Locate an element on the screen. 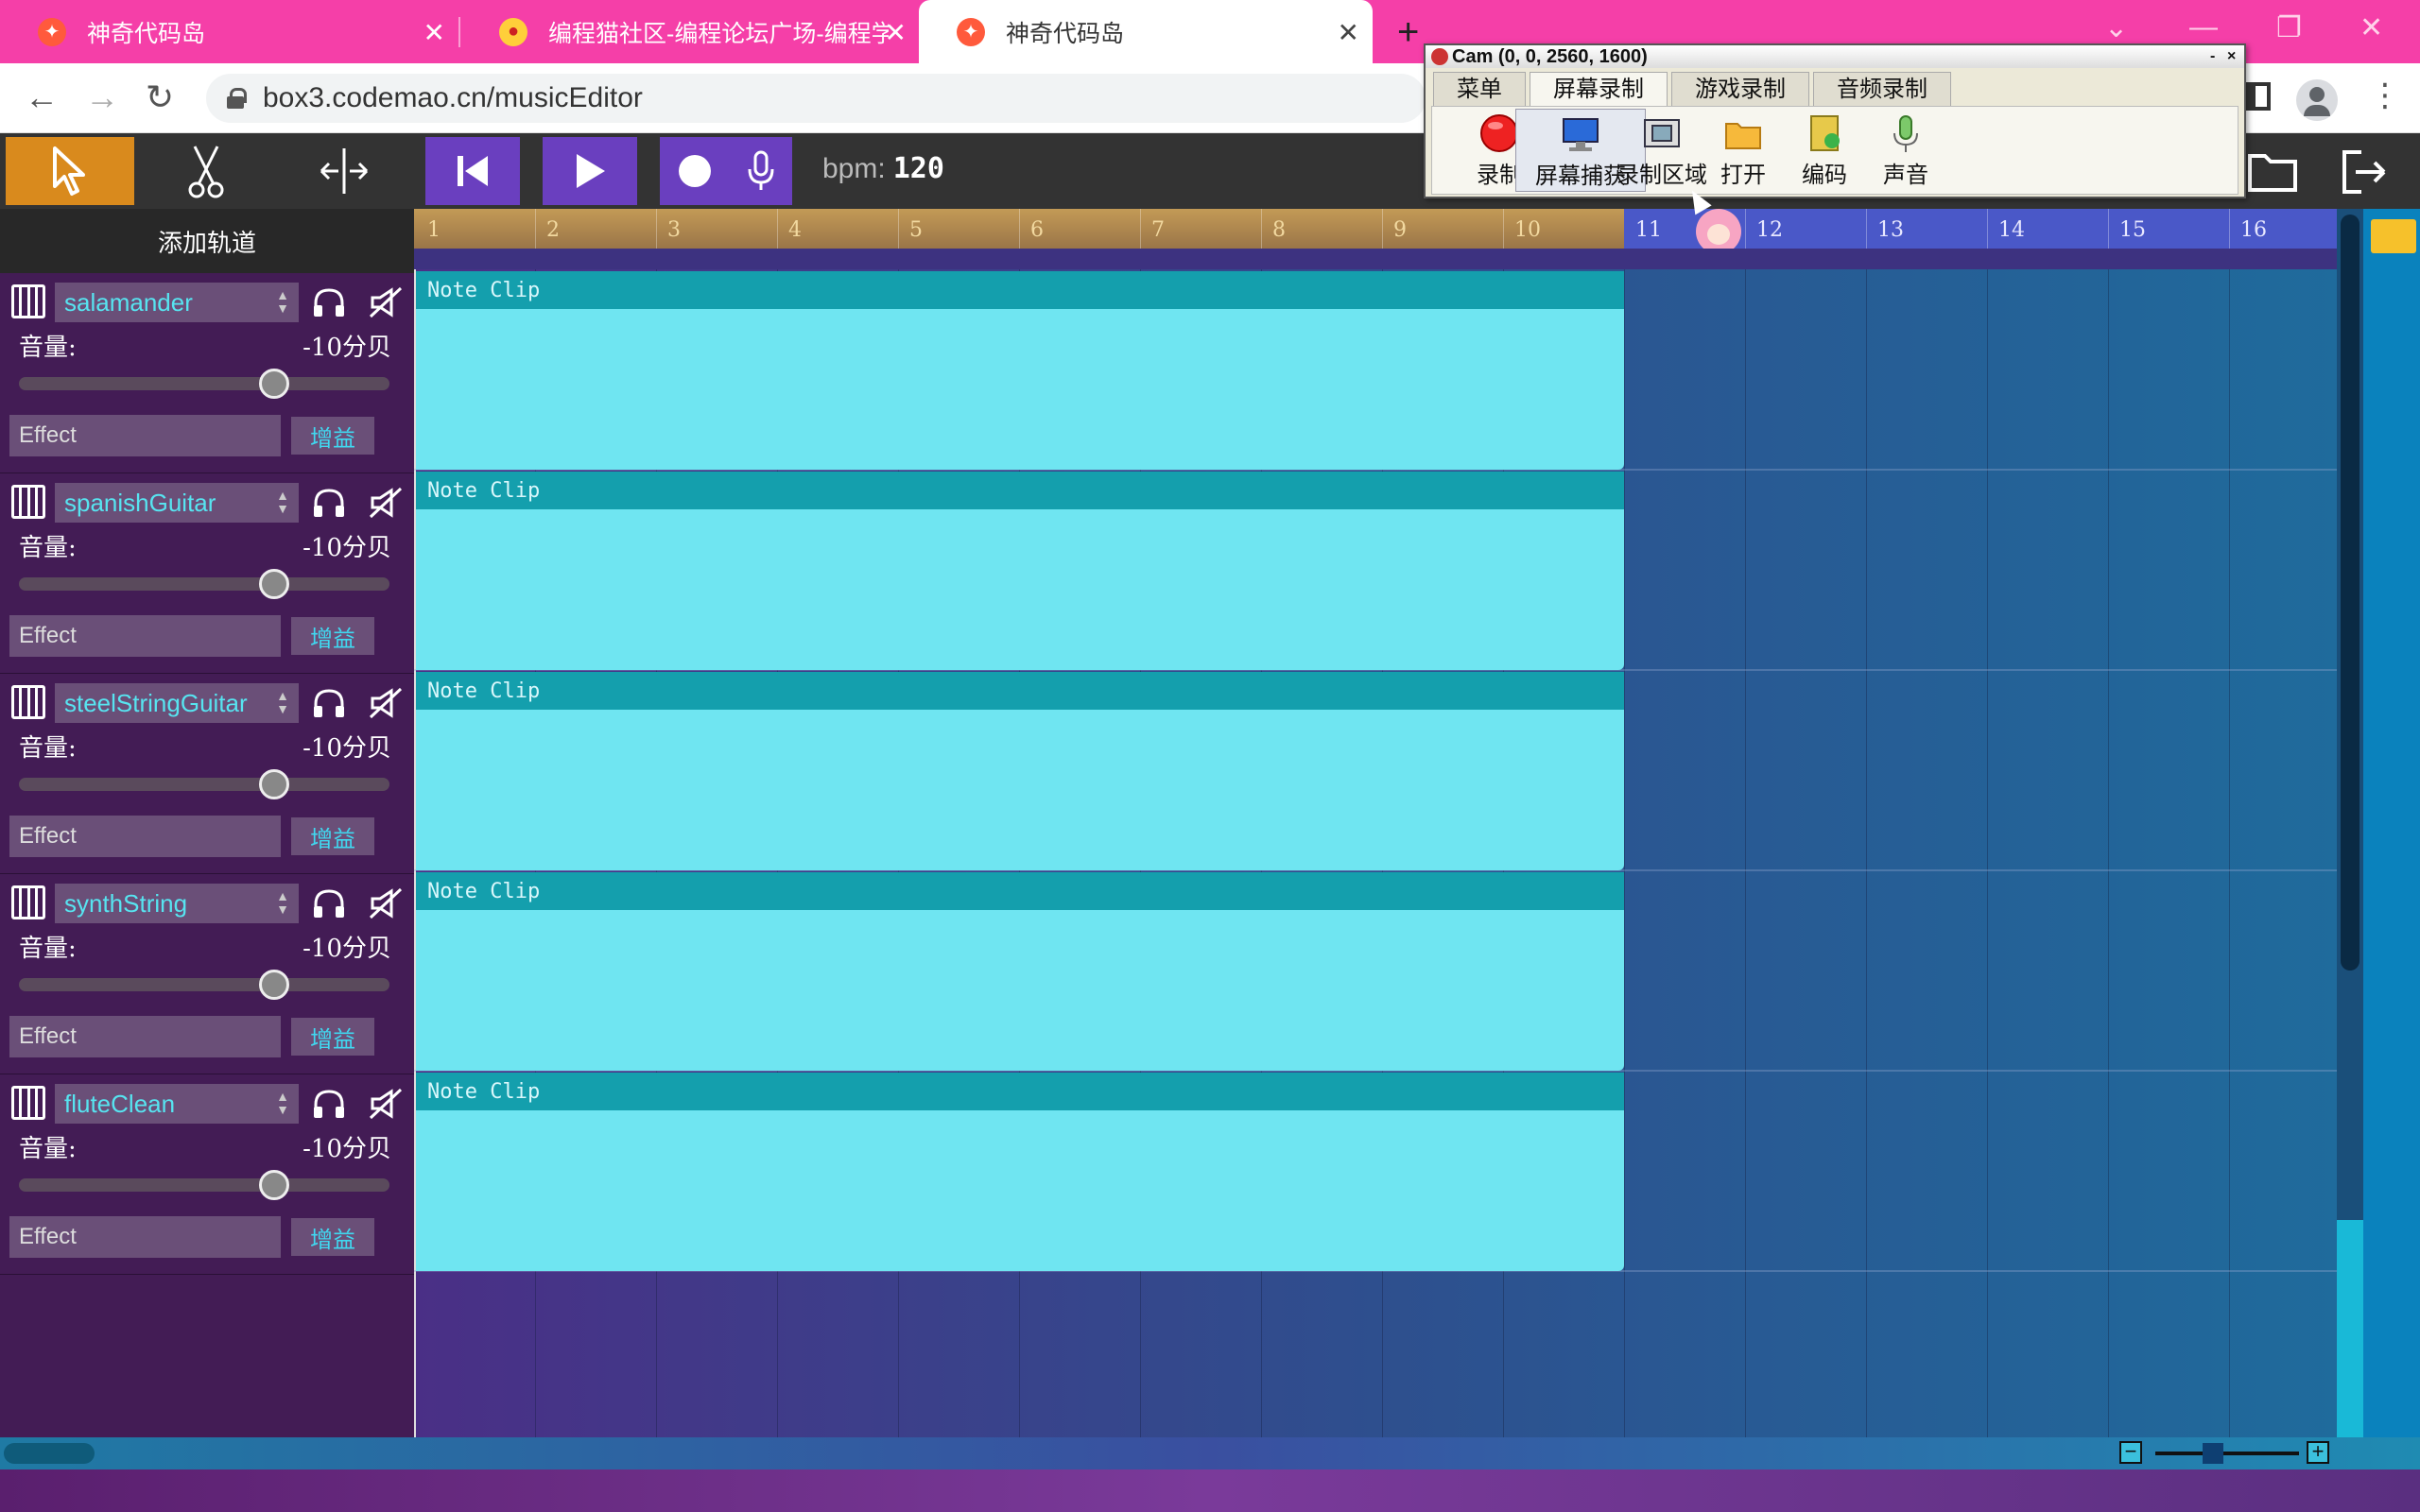 The height and width of the screenshot is (1512, 2420). timeline-ruler: 1 2 3 4 5 6 7 8 9 10 11 12 13 14 15 16 is located at coordinates (1375, 231).